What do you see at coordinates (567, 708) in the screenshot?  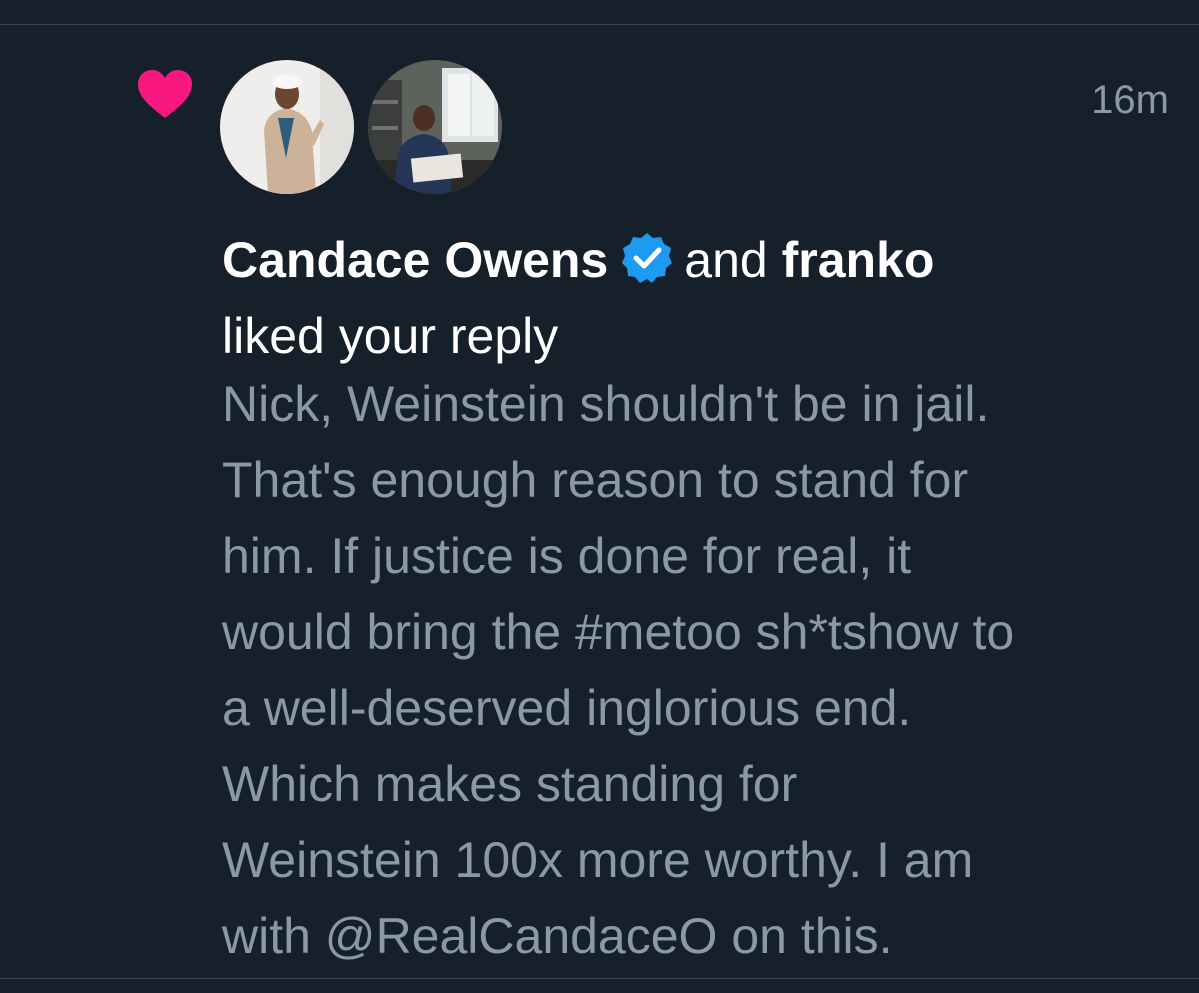 I see `reply-line: a well-deserved inglorious end.` at bounding box center [567, 708].